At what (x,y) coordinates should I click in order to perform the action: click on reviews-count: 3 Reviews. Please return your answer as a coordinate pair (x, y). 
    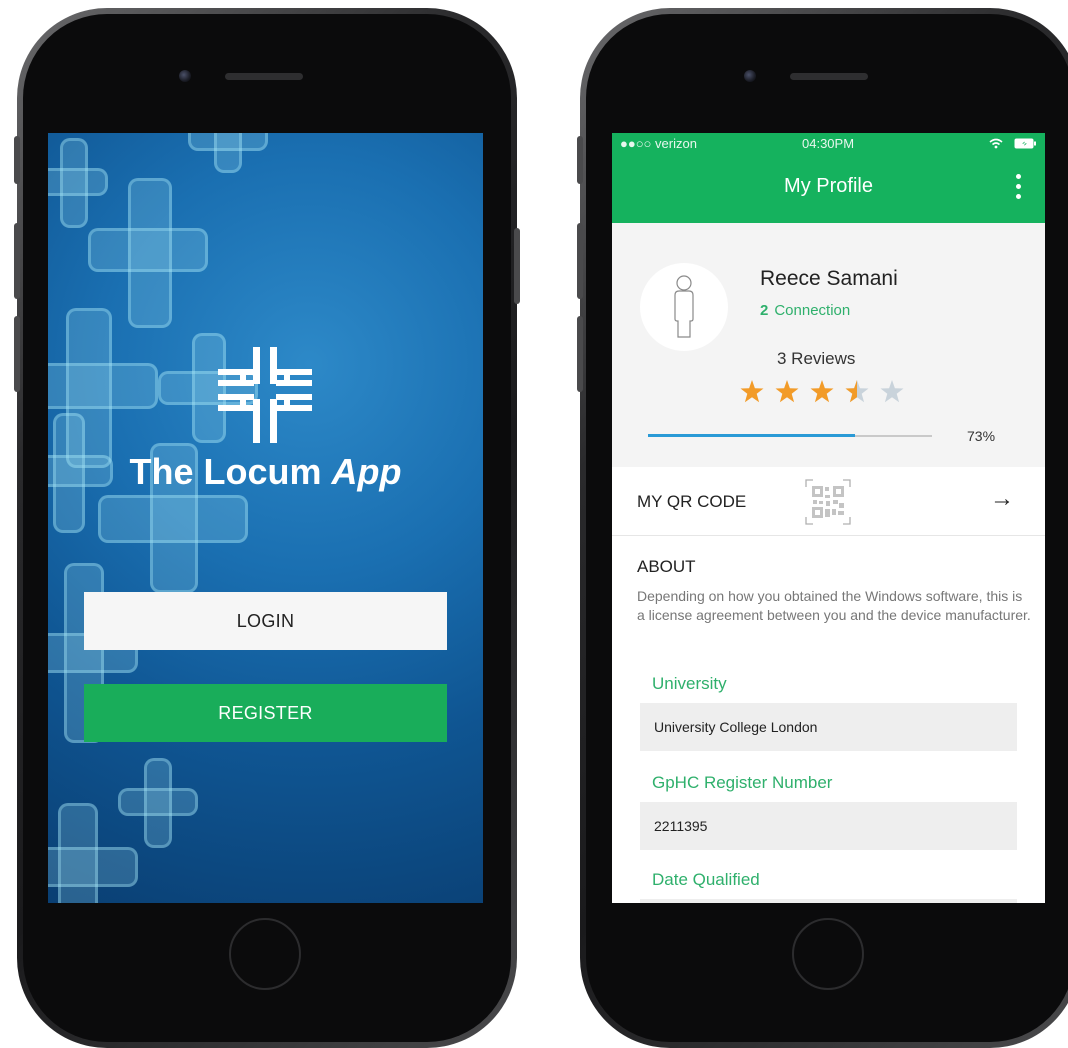
    Looking at the image, I should click on (816, 359).